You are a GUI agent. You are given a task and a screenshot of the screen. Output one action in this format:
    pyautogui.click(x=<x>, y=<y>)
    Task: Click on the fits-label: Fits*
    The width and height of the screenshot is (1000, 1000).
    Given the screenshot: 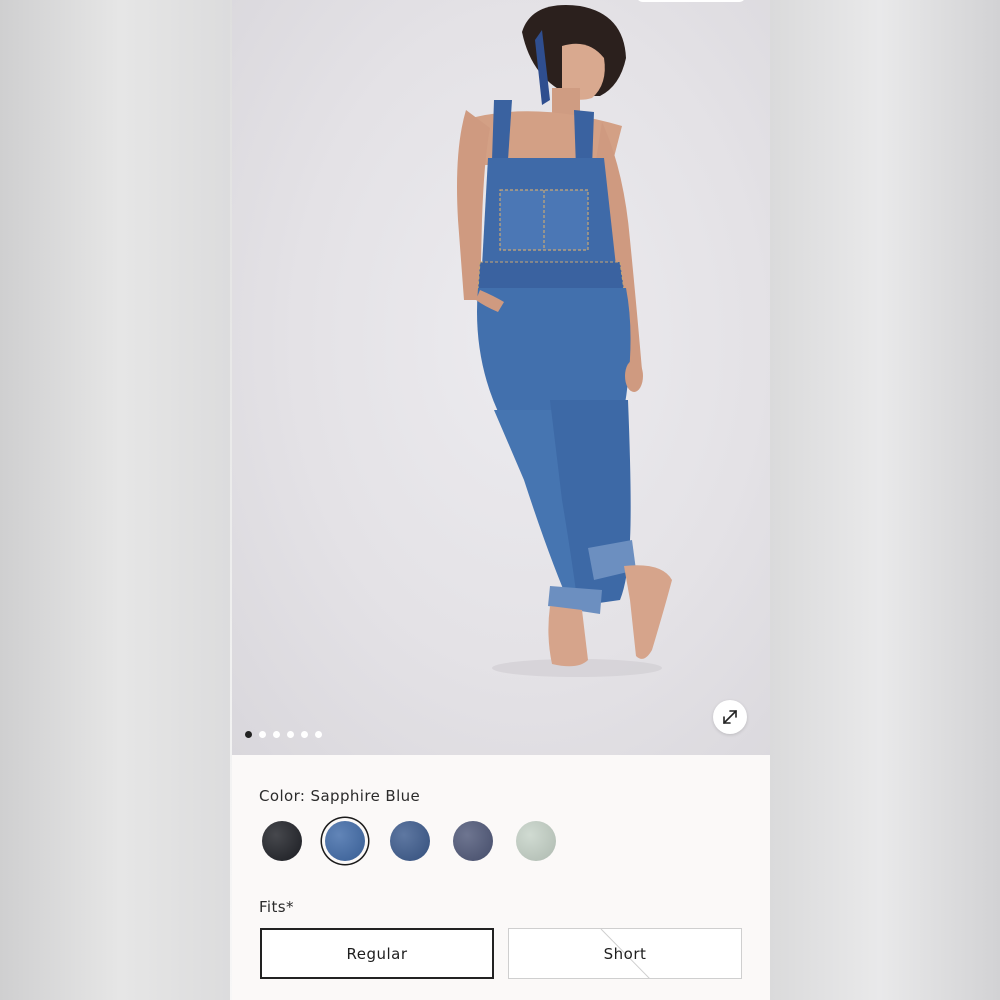 What is the action you would take?
    pyautogui.click(x=276, y=907)
    